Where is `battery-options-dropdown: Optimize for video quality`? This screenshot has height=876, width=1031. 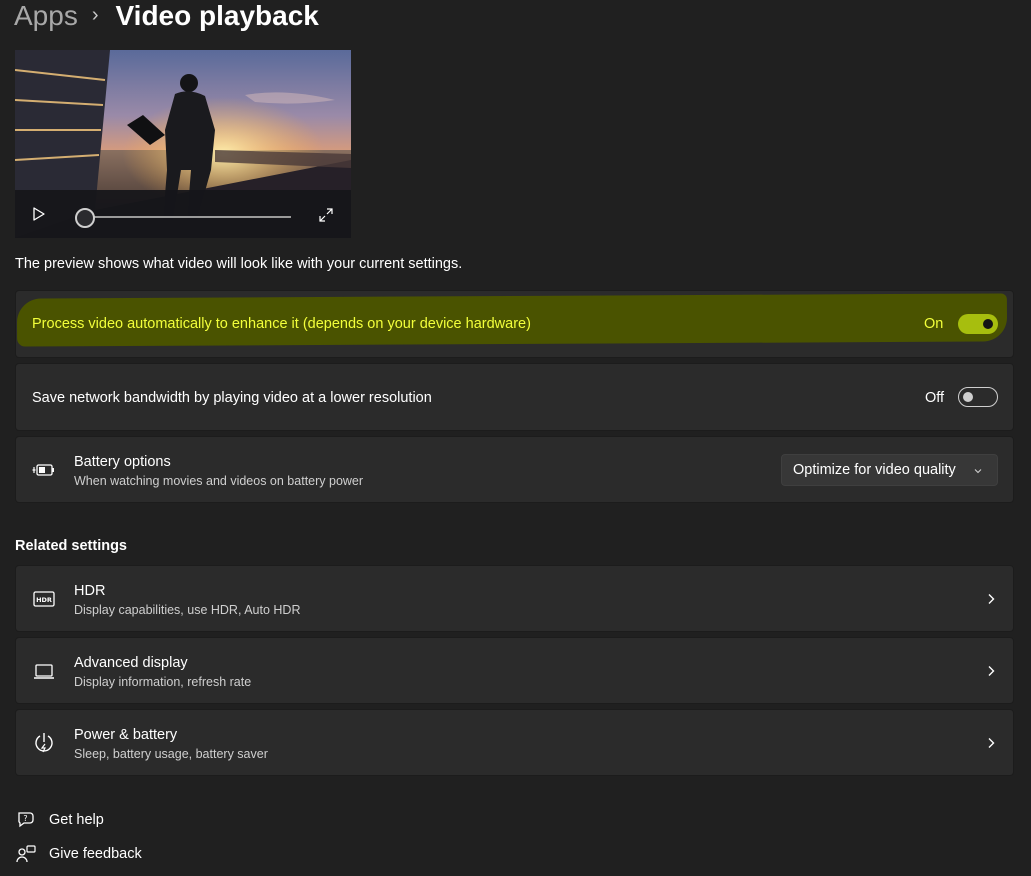 battery-options-dropdown: Optimize for video quality is located at coordinates (889, 470).